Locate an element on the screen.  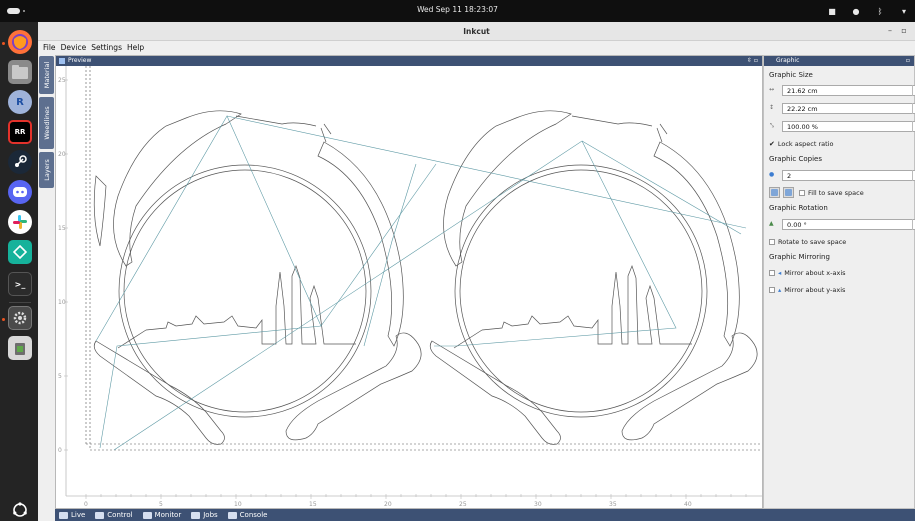
x-tick-label: 30 is located at coordinates (538, 504).